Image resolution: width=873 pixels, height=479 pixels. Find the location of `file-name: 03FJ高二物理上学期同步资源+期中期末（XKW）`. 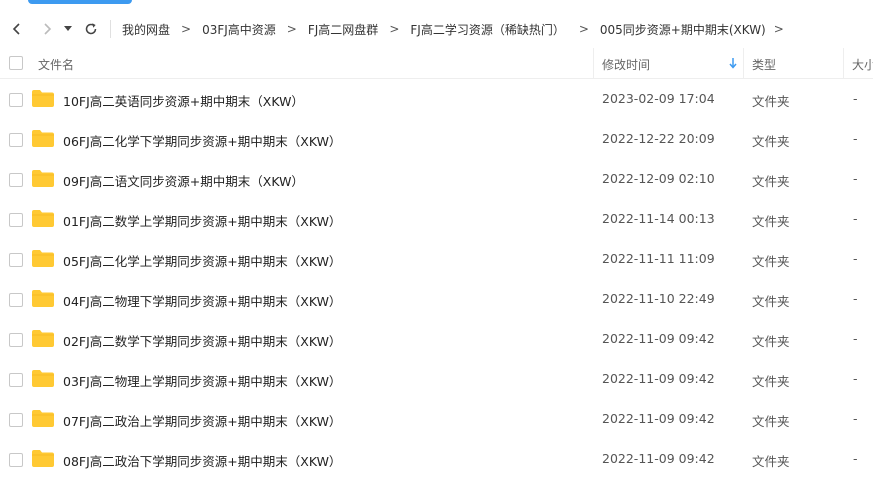

file-name: 03FJ高二物理上学期同步资源+期中期末（XKW） is located at coordinates (202, 380).